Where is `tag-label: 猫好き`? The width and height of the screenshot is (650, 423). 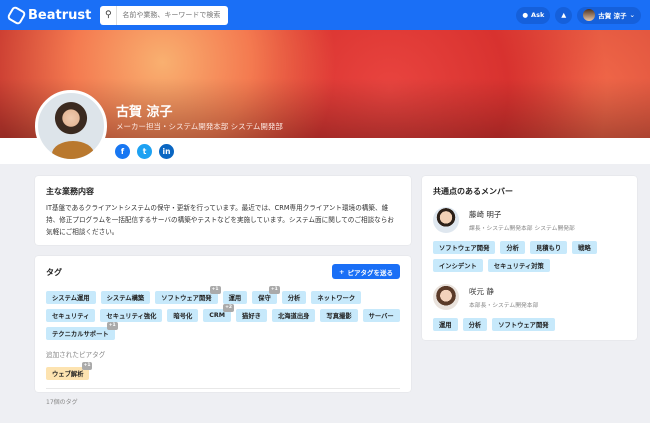 tag-label: 猫好き is located at coordinates (251, 316).